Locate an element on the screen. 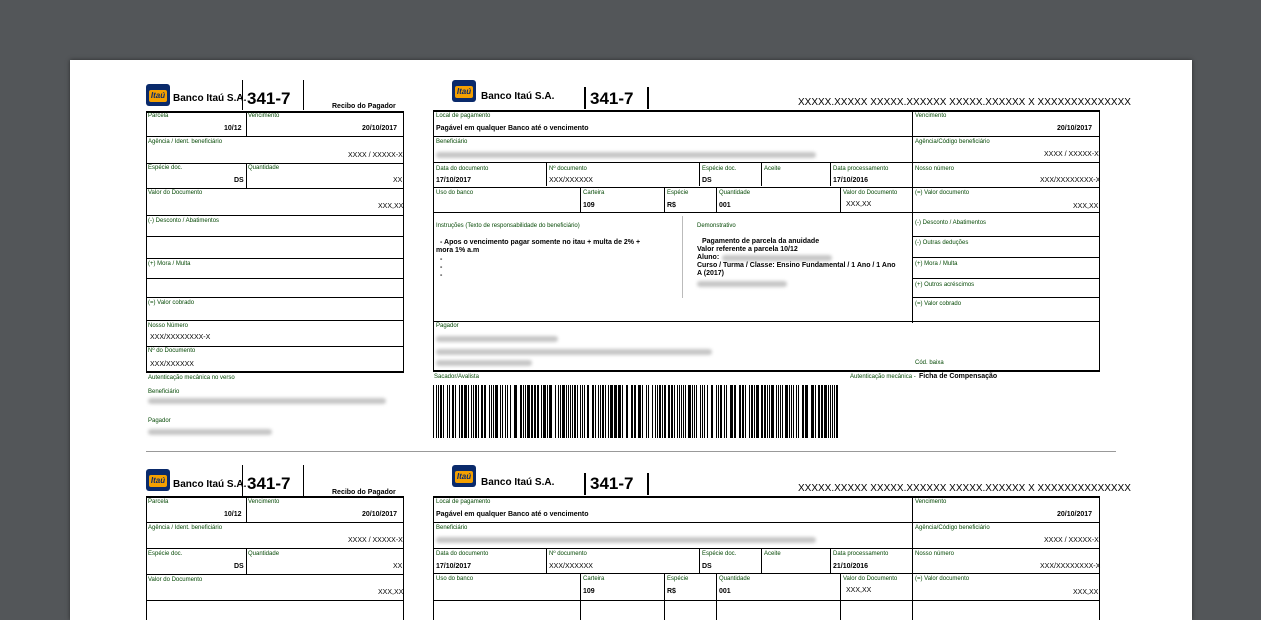  valor-documento-mid-value: XXX,XX is located at coordinates (859, 204).